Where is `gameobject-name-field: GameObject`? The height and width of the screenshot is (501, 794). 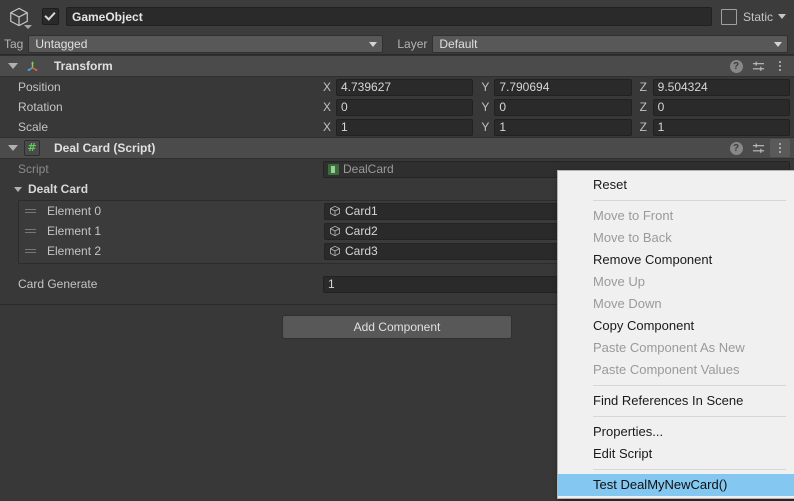 gameobject-name-field: GameObject is located at coordinates (389, 16).